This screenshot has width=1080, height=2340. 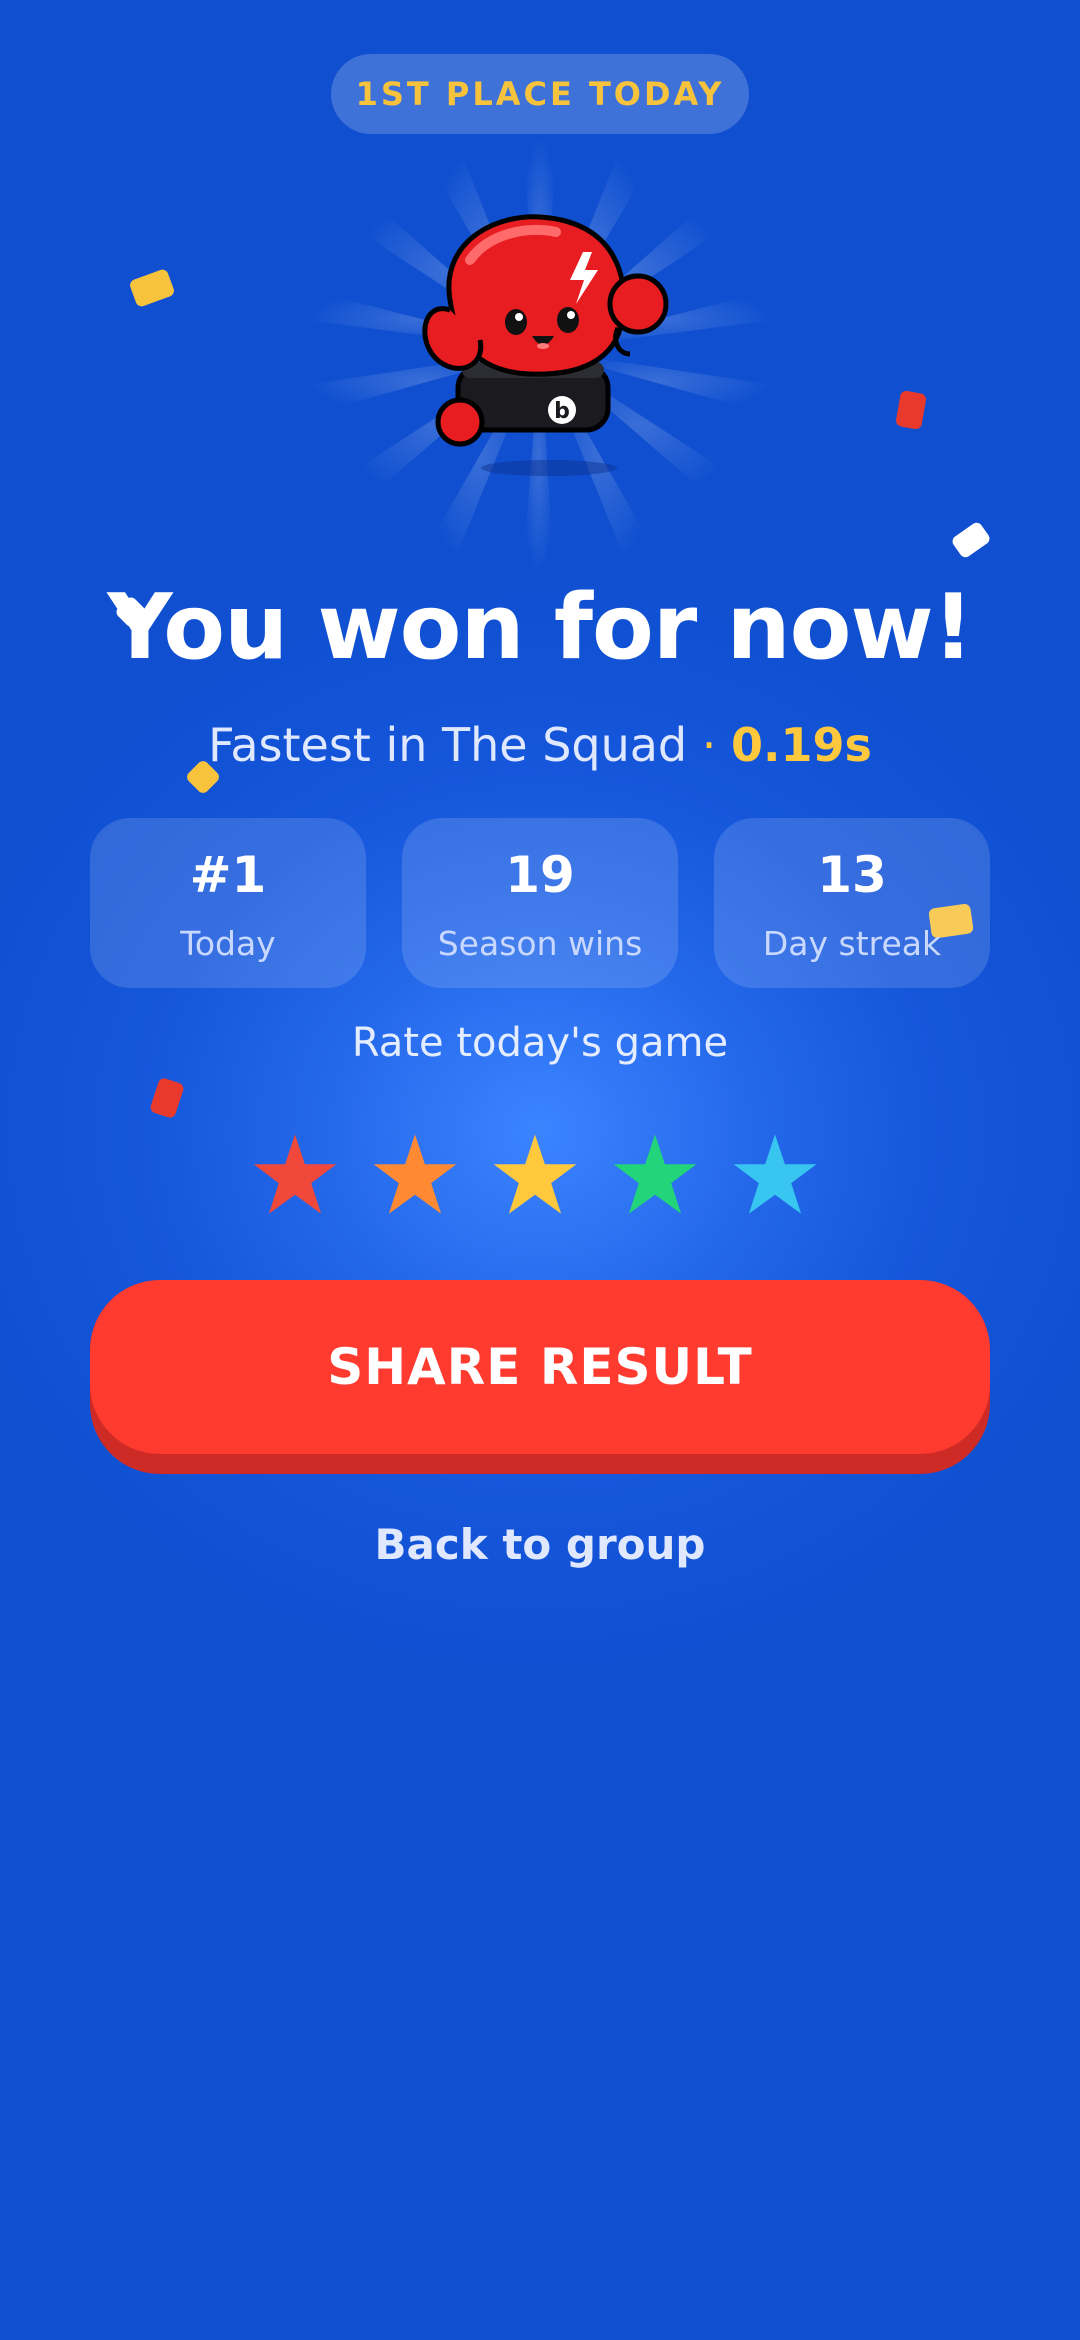 I want to click on svg-text: b, so click(x=562, y=411).